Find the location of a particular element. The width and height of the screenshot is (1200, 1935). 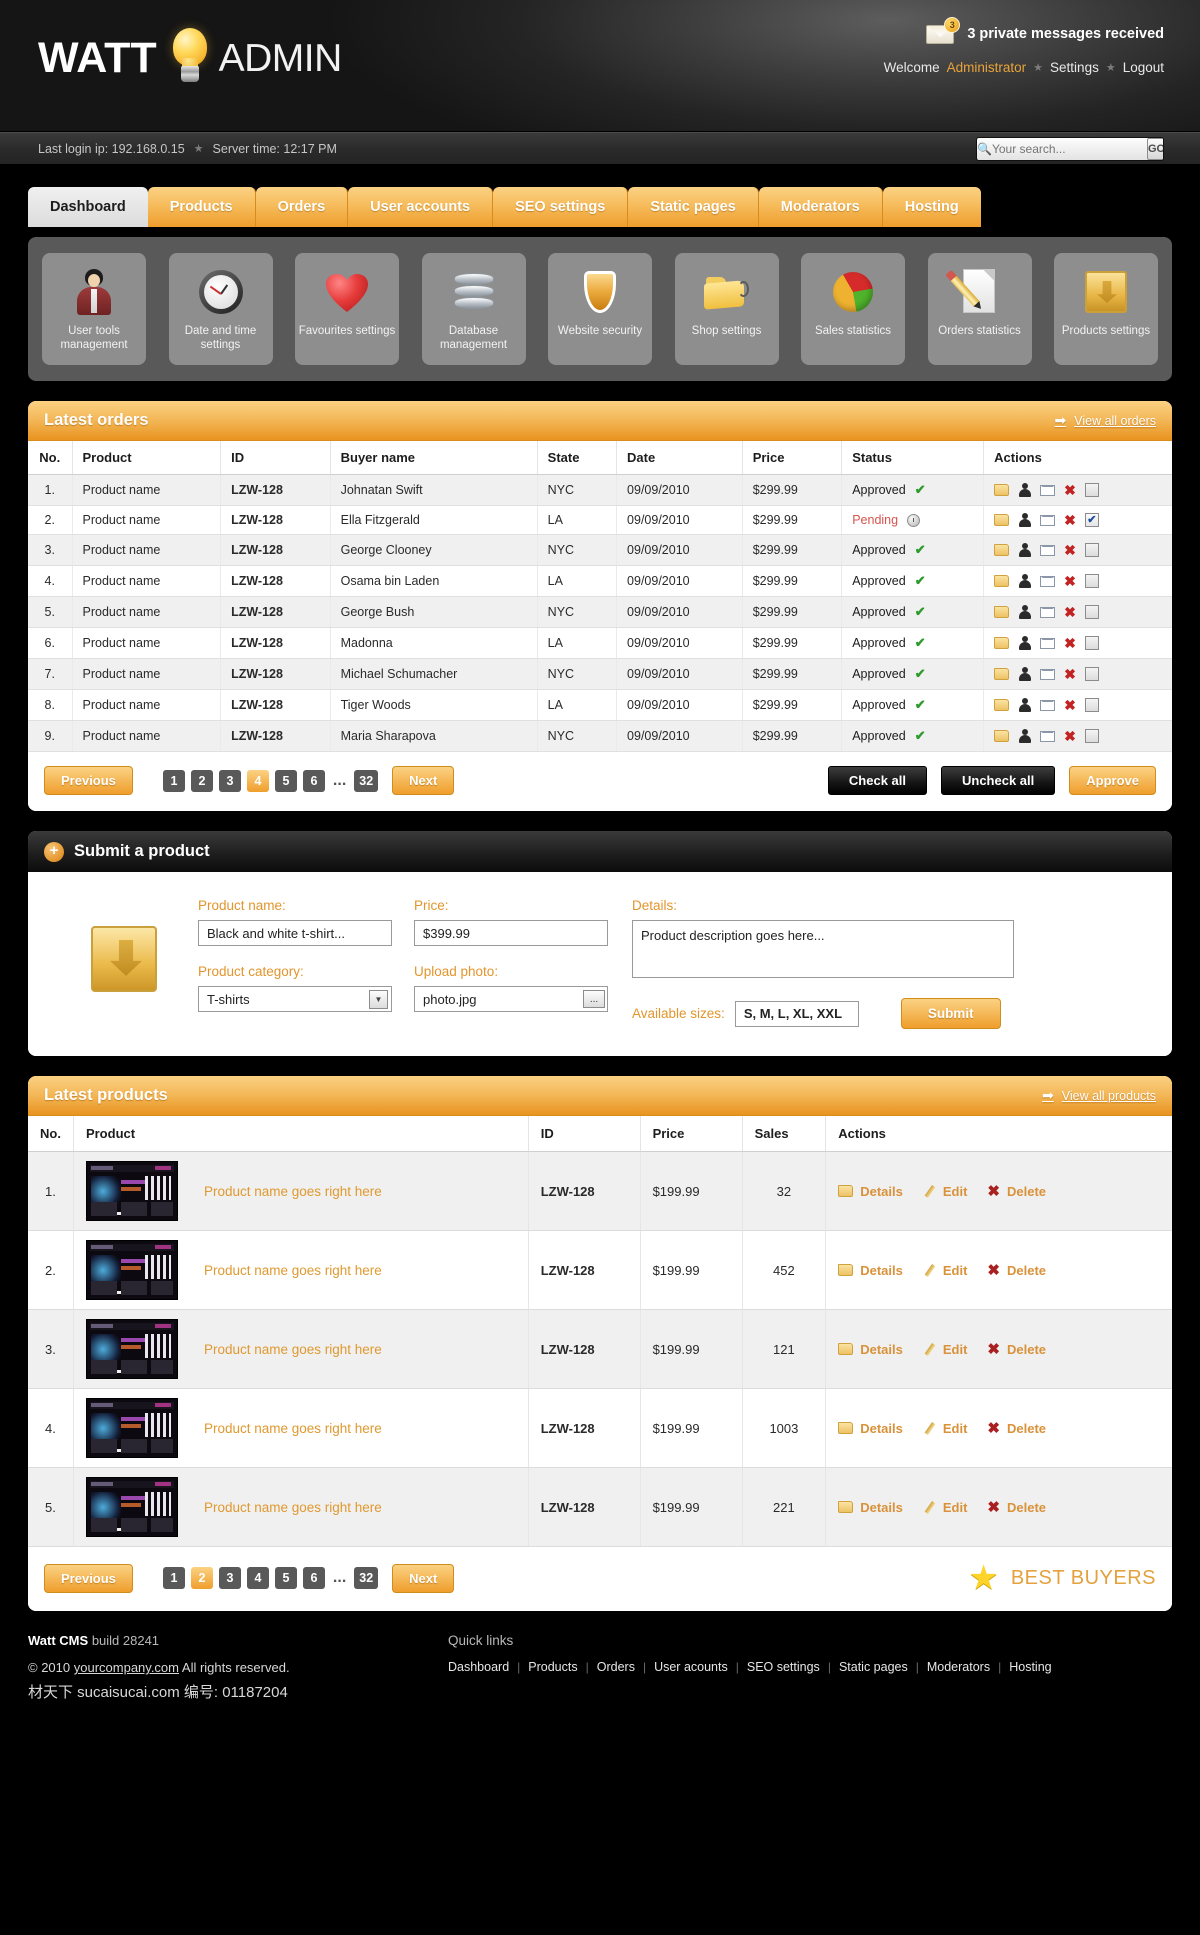

price-input is located at coordinates (511, 933).